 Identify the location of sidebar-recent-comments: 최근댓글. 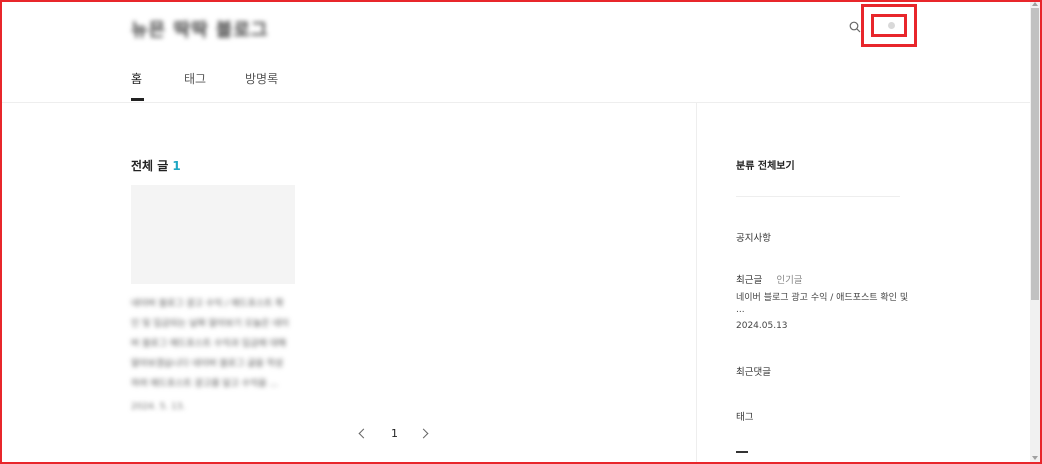
(753, 372).